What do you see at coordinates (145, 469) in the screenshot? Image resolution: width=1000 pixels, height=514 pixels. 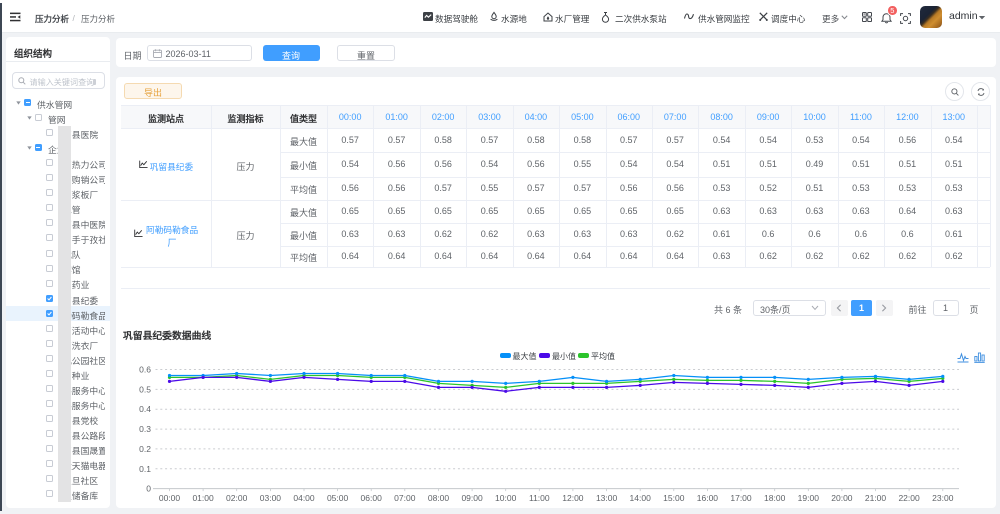 I see `svg-text: 0.1` at bounding box center [145, 469].